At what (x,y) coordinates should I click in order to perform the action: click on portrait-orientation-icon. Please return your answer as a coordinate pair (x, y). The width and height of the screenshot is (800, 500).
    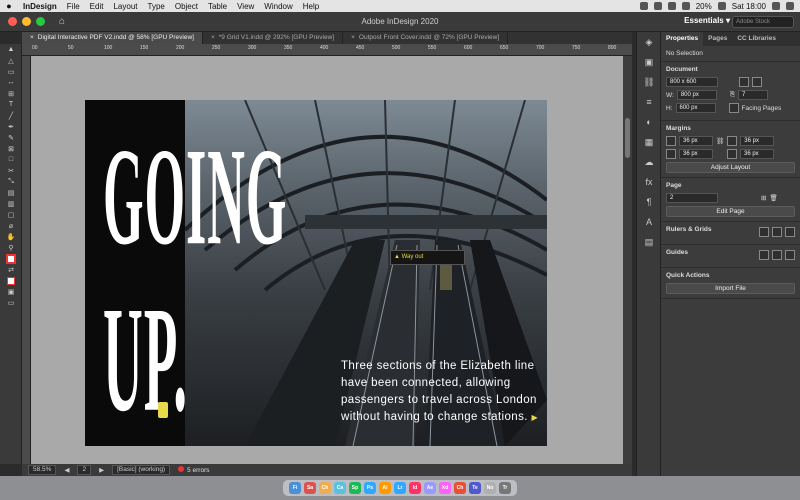
    Looking at the image, I should click on (744, 82).